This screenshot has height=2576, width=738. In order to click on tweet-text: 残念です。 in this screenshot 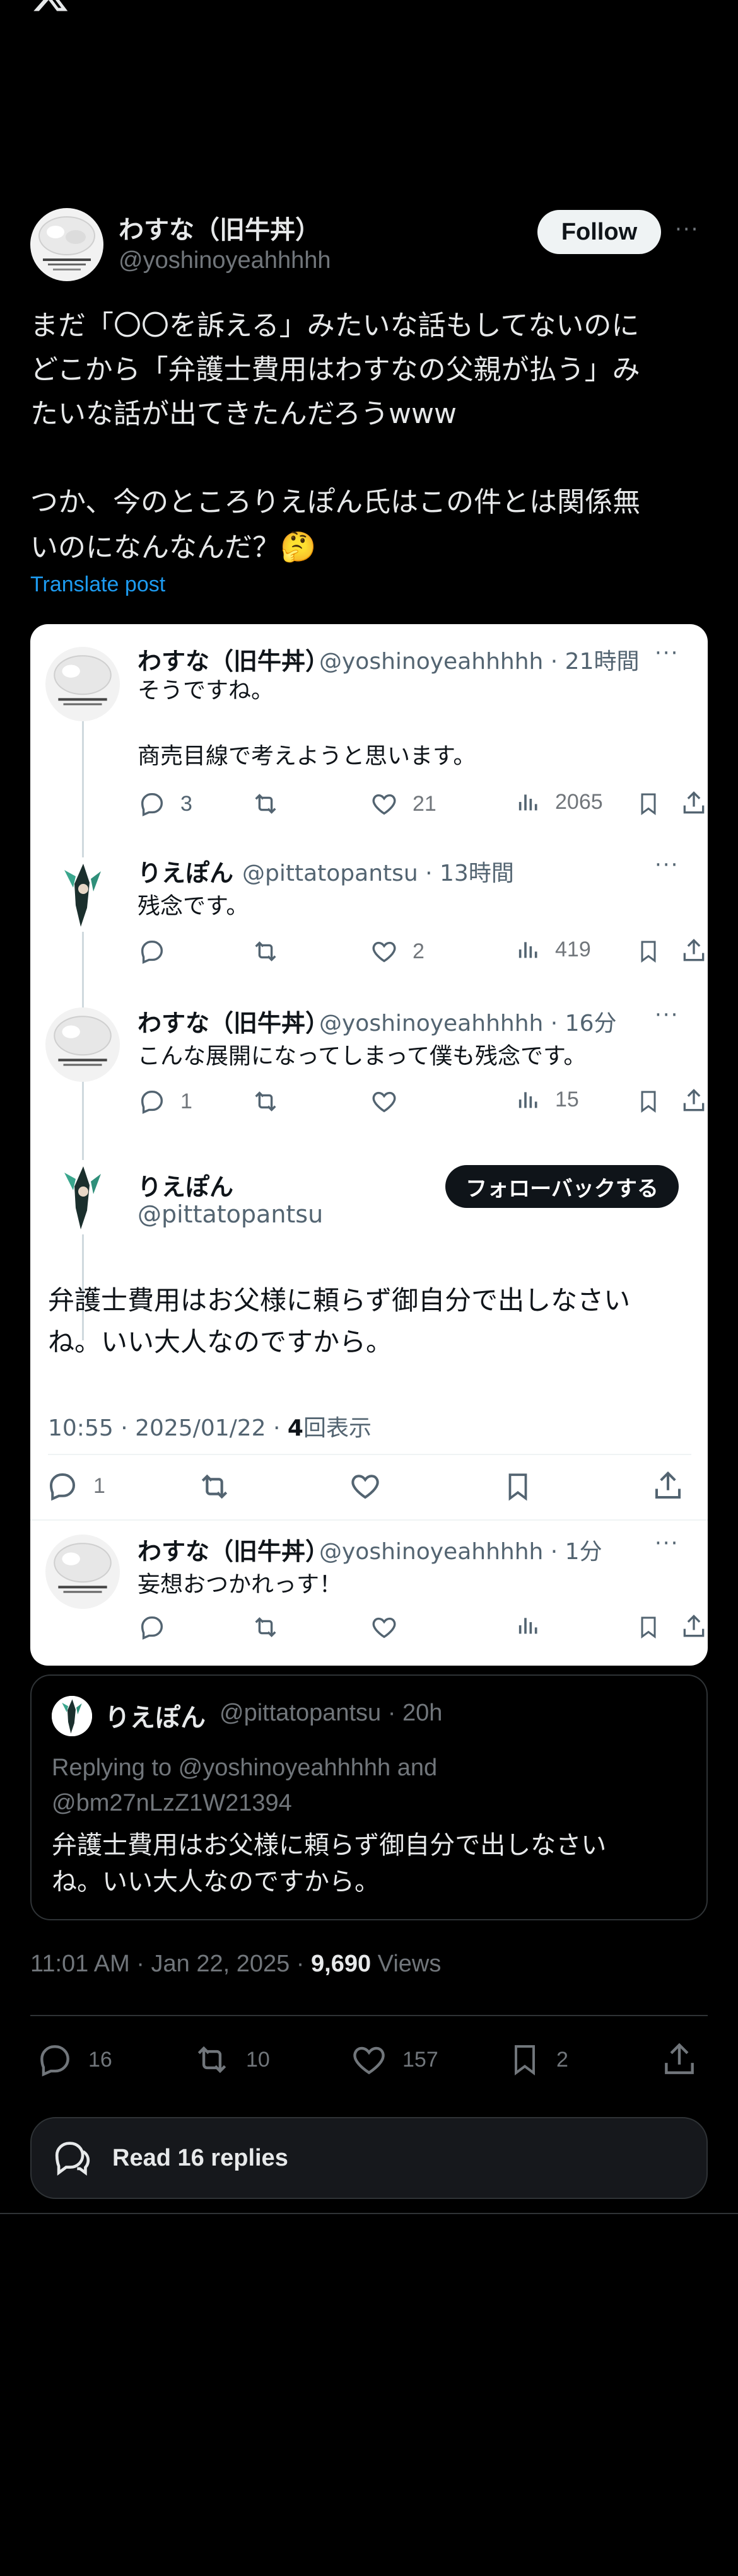, I will do `click(194, 906)`.